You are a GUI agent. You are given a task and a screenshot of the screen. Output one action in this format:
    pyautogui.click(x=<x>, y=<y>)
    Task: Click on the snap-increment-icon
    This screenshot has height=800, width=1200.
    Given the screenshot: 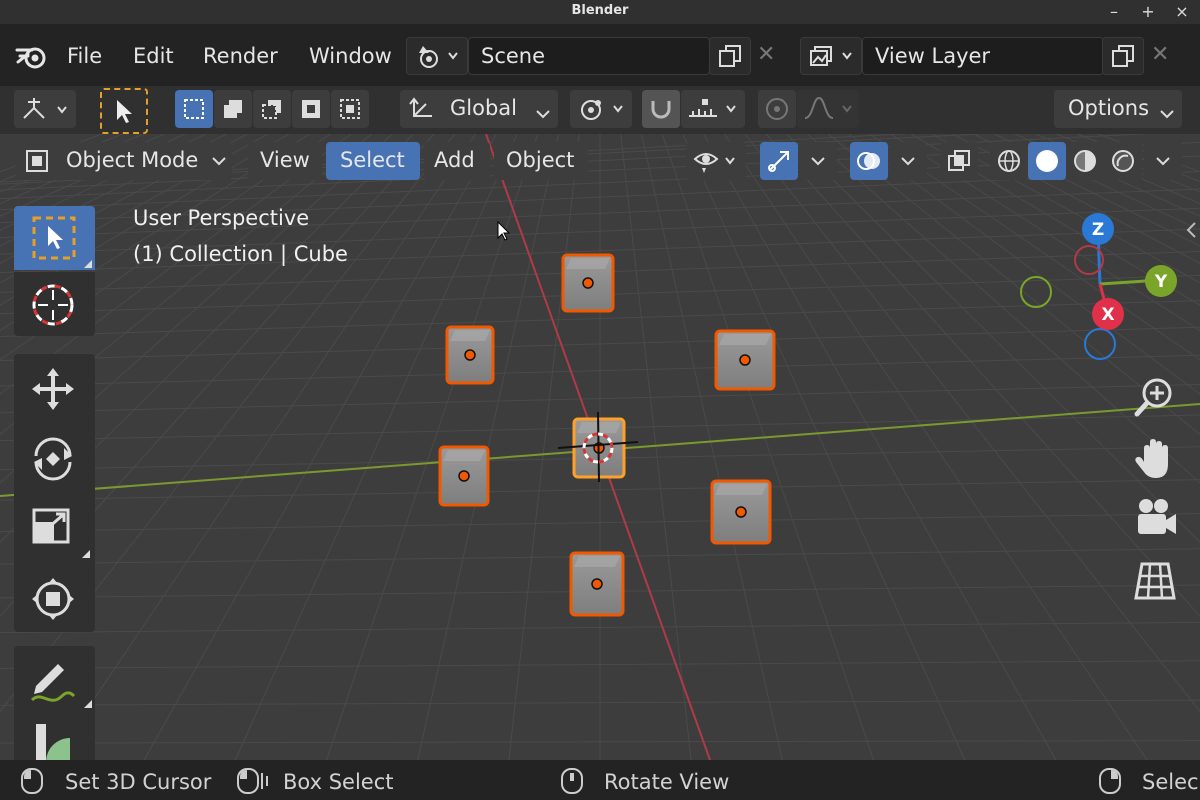 What is the action you would take?
    pyautogui.click(x=714, y=111)
    